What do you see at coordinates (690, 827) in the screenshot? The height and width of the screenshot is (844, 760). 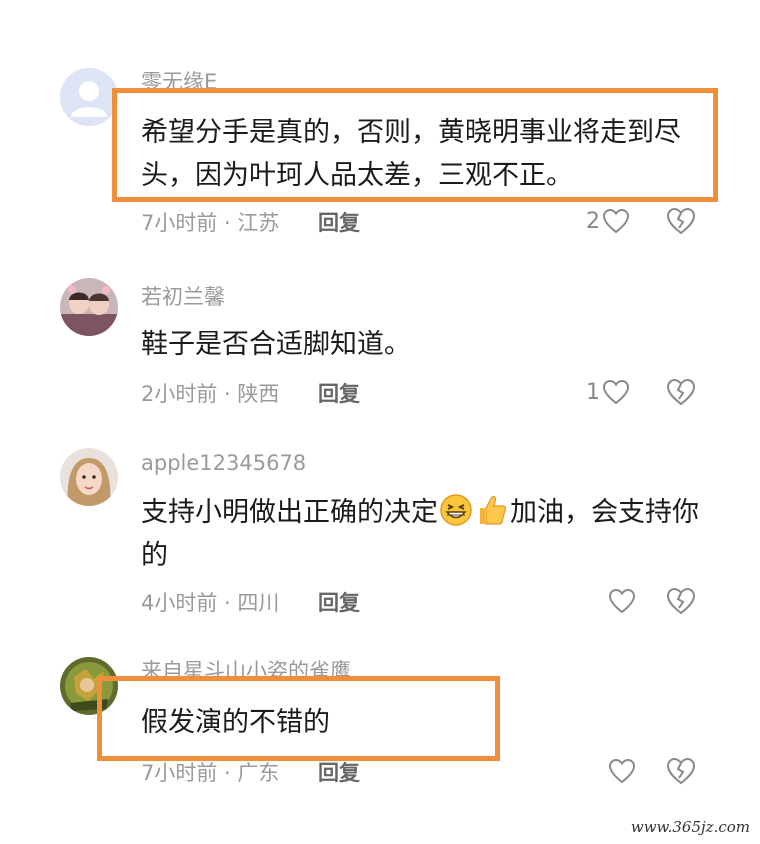 I see `watermark: www.365jz.com` at bounding box center [690, 827].